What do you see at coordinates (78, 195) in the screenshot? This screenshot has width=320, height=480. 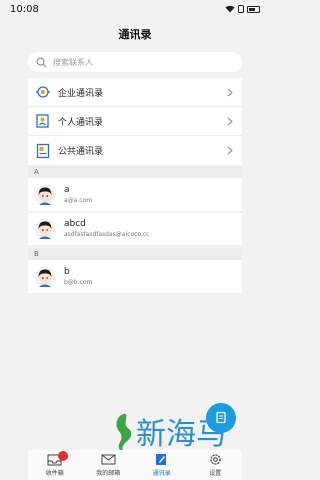 I see `contact-text: a a@a.com` at bounding box center [78, 195].